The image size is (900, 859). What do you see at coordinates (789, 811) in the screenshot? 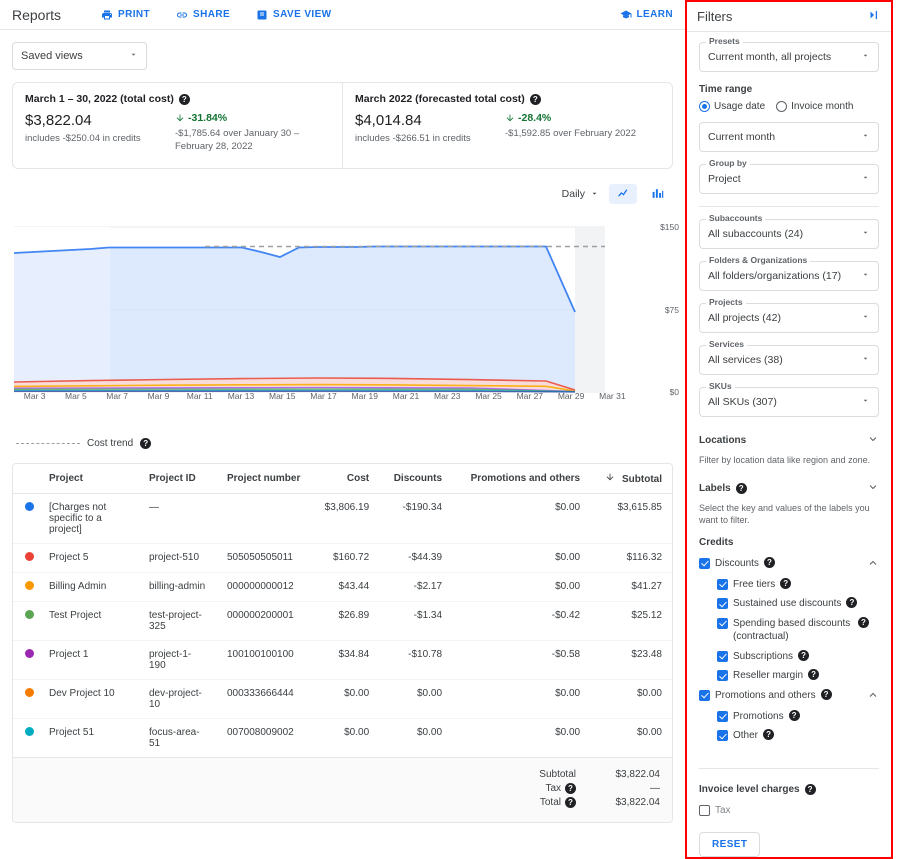
I see `checkbox-tax: Tax` at bounding box center [789, 811].